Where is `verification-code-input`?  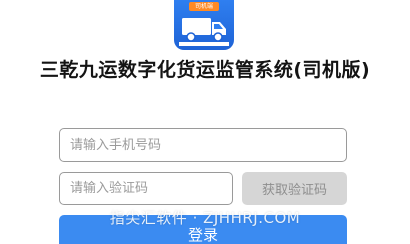
verification-code-input is located at coordinates (146, 188).